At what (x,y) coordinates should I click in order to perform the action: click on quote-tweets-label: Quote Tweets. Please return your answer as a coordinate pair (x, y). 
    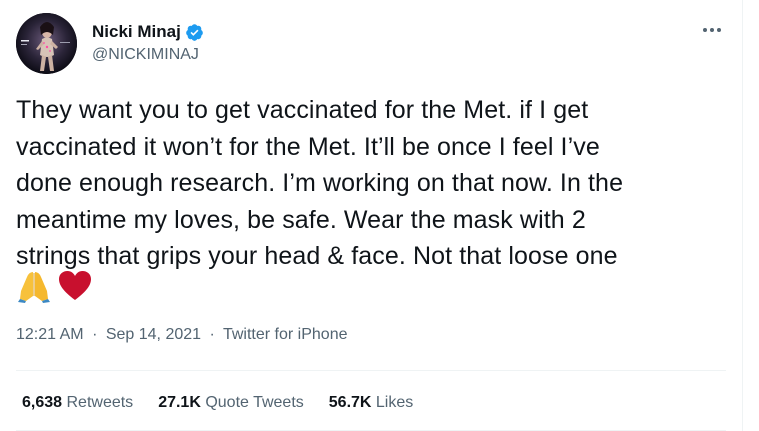
    Looking at the image, I should click on (254, 402).